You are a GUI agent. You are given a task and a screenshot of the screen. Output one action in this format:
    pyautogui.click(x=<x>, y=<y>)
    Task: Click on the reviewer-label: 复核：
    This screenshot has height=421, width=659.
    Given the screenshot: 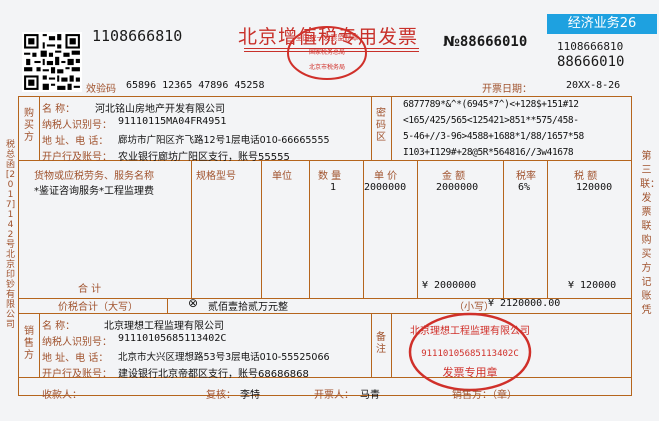 What is the action you would take?
    pyautogui.click(x=221, y=395)
    